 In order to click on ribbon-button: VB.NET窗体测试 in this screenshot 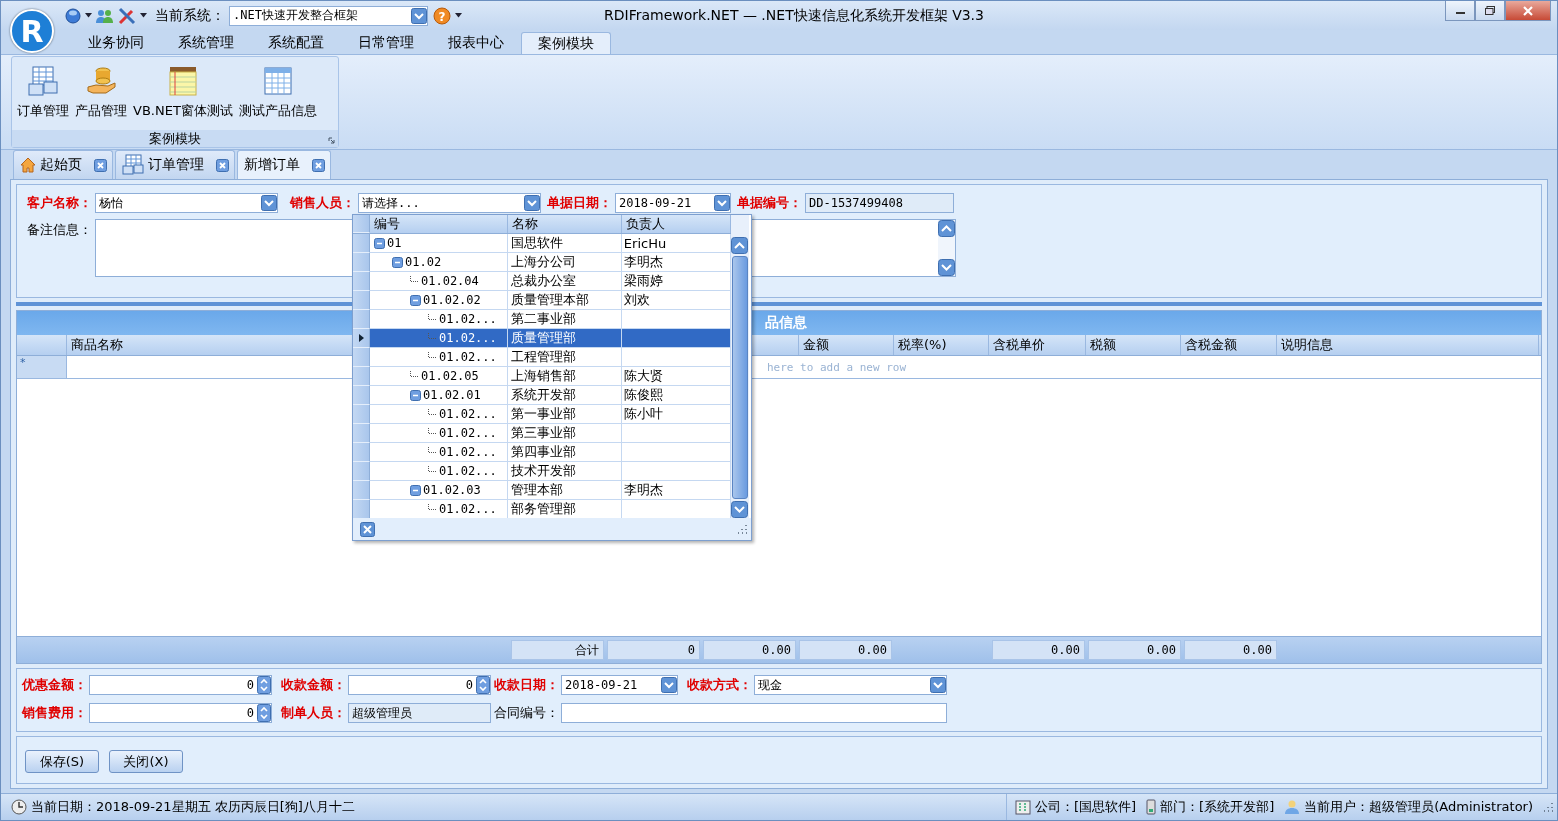, I will do `click(183, 92)`.